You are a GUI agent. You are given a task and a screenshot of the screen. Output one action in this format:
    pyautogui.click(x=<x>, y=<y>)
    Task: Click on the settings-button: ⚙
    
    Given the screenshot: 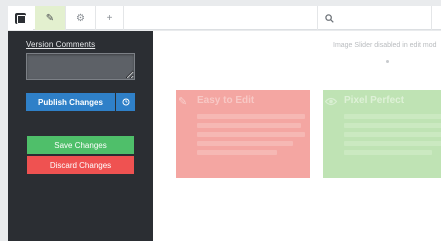 What is the action you would take?
    pyautogui.click(x=80, y=18)
    